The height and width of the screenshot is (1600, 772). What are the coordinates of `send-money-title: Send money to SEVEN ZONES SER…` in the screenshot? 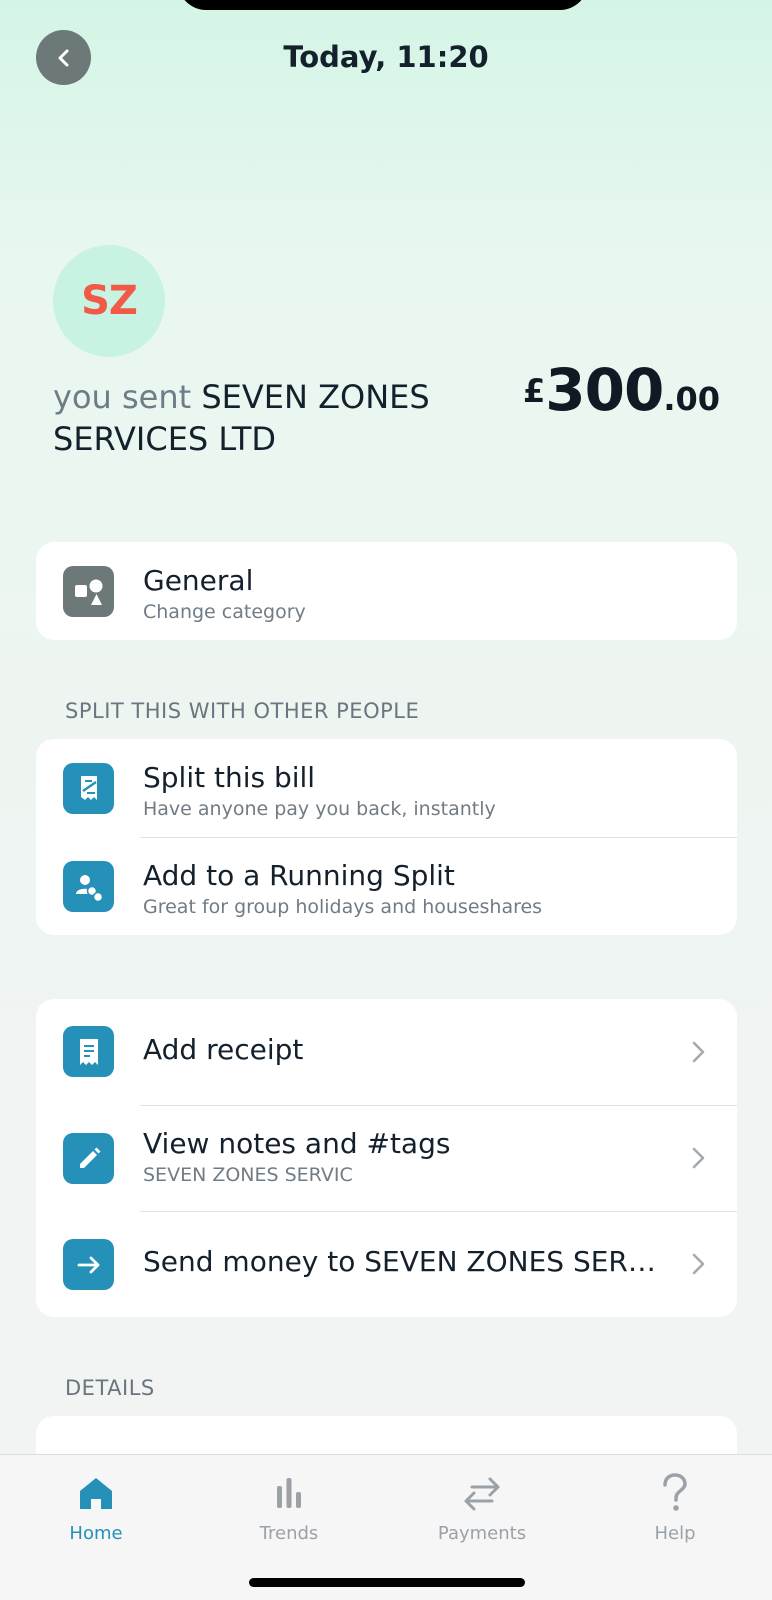 It's located at (399, 1261).